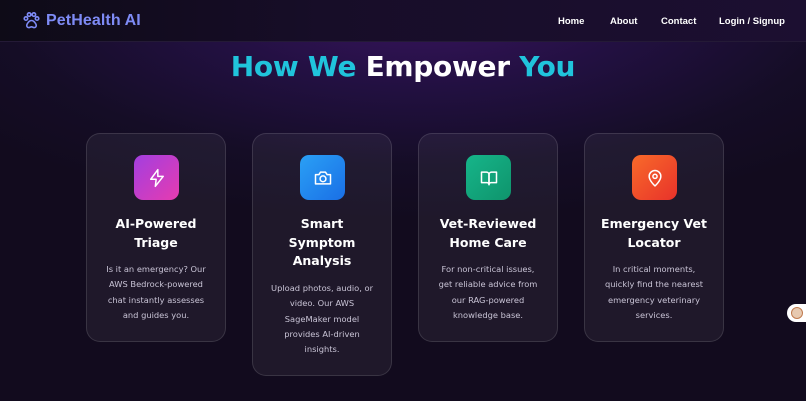 The image size is (806, 401). I want to click on assistant-avatar-icon, so click(796, 313).